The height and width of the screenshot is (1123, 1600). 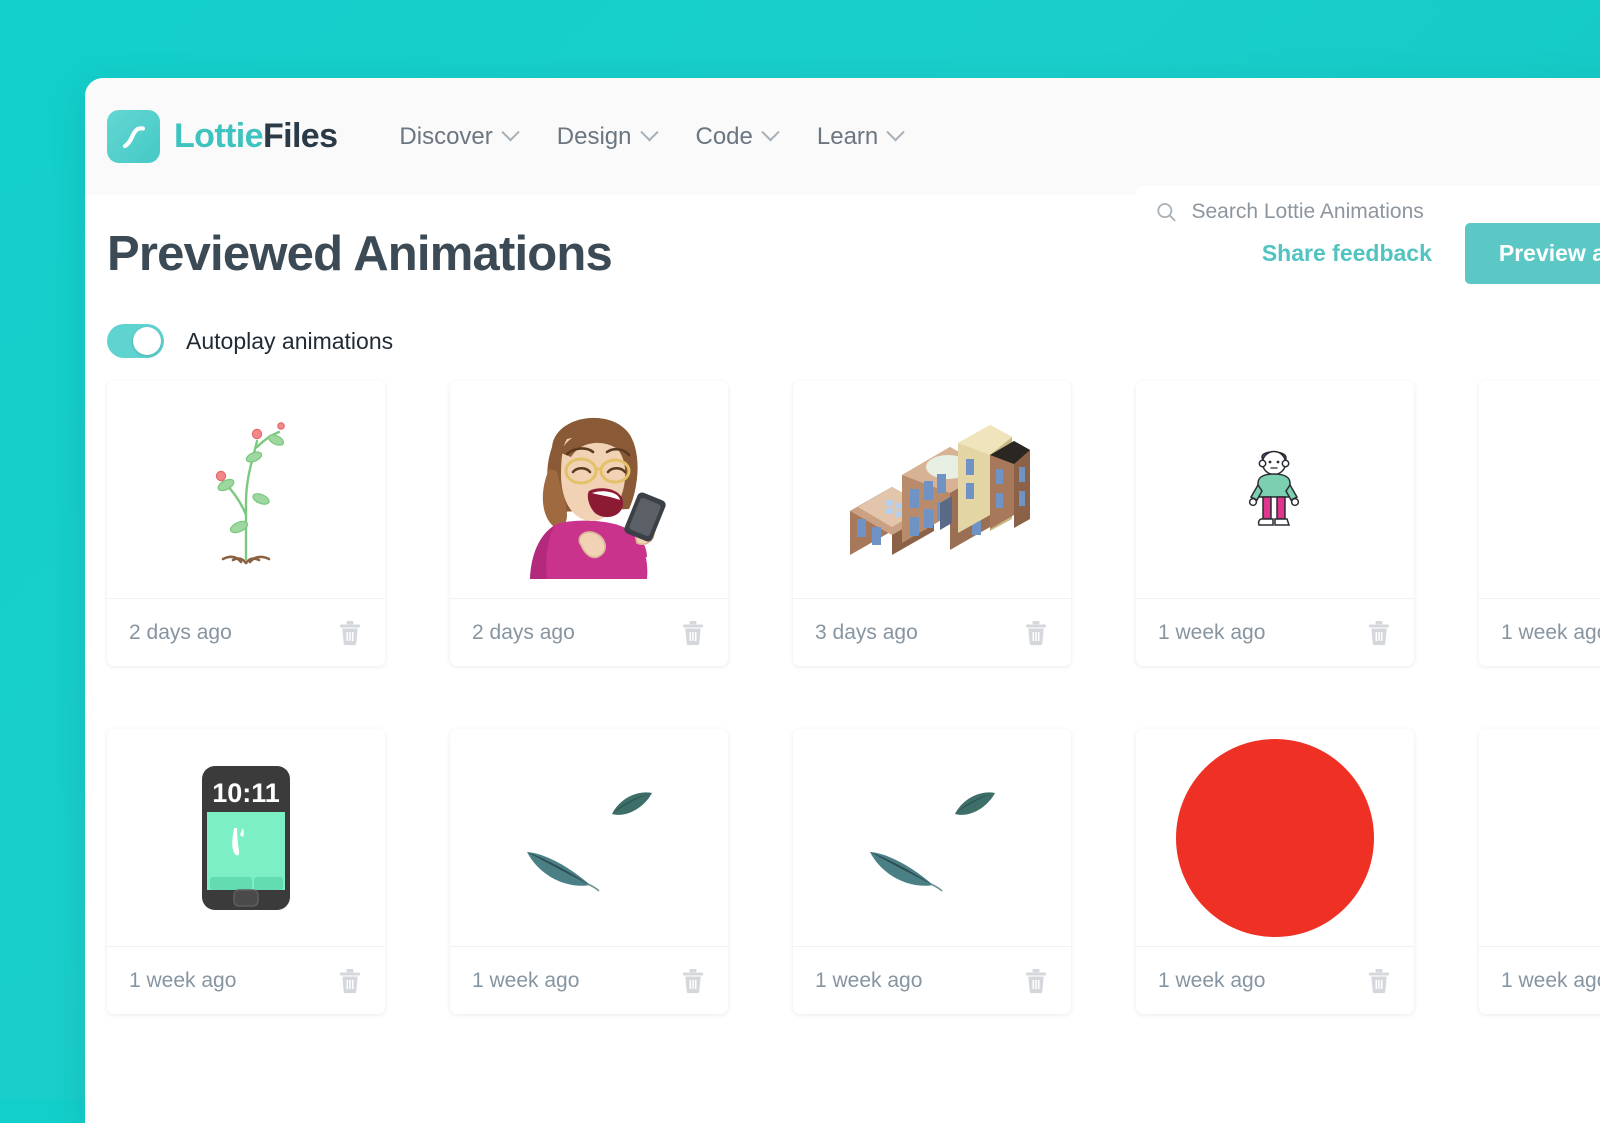 What do you see at coordinates (847, 136) in the screenshot?
I see `nav-label-learn: Learn` at bounding box center [847, 136].